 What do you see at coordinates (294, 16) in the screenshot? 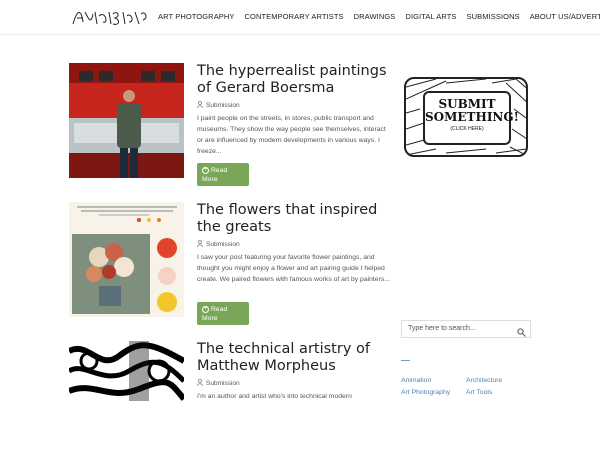
I see `nav-contemporary-artists: Contemporary Artists` at bounding box center [294, 16].